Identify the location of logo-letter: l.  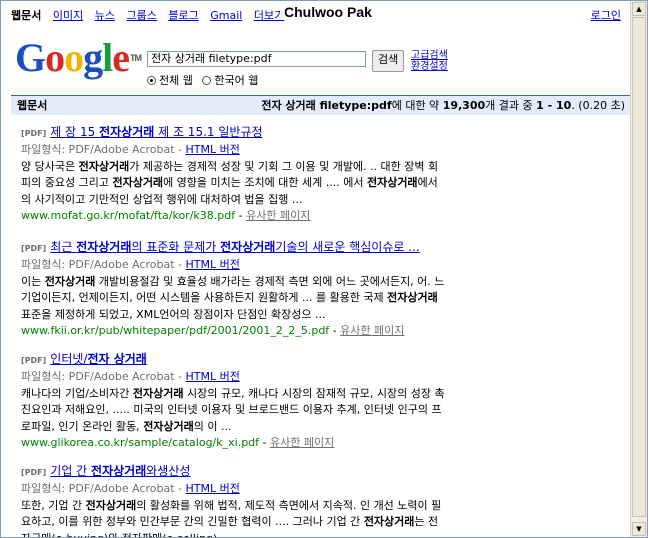
(107, 57).